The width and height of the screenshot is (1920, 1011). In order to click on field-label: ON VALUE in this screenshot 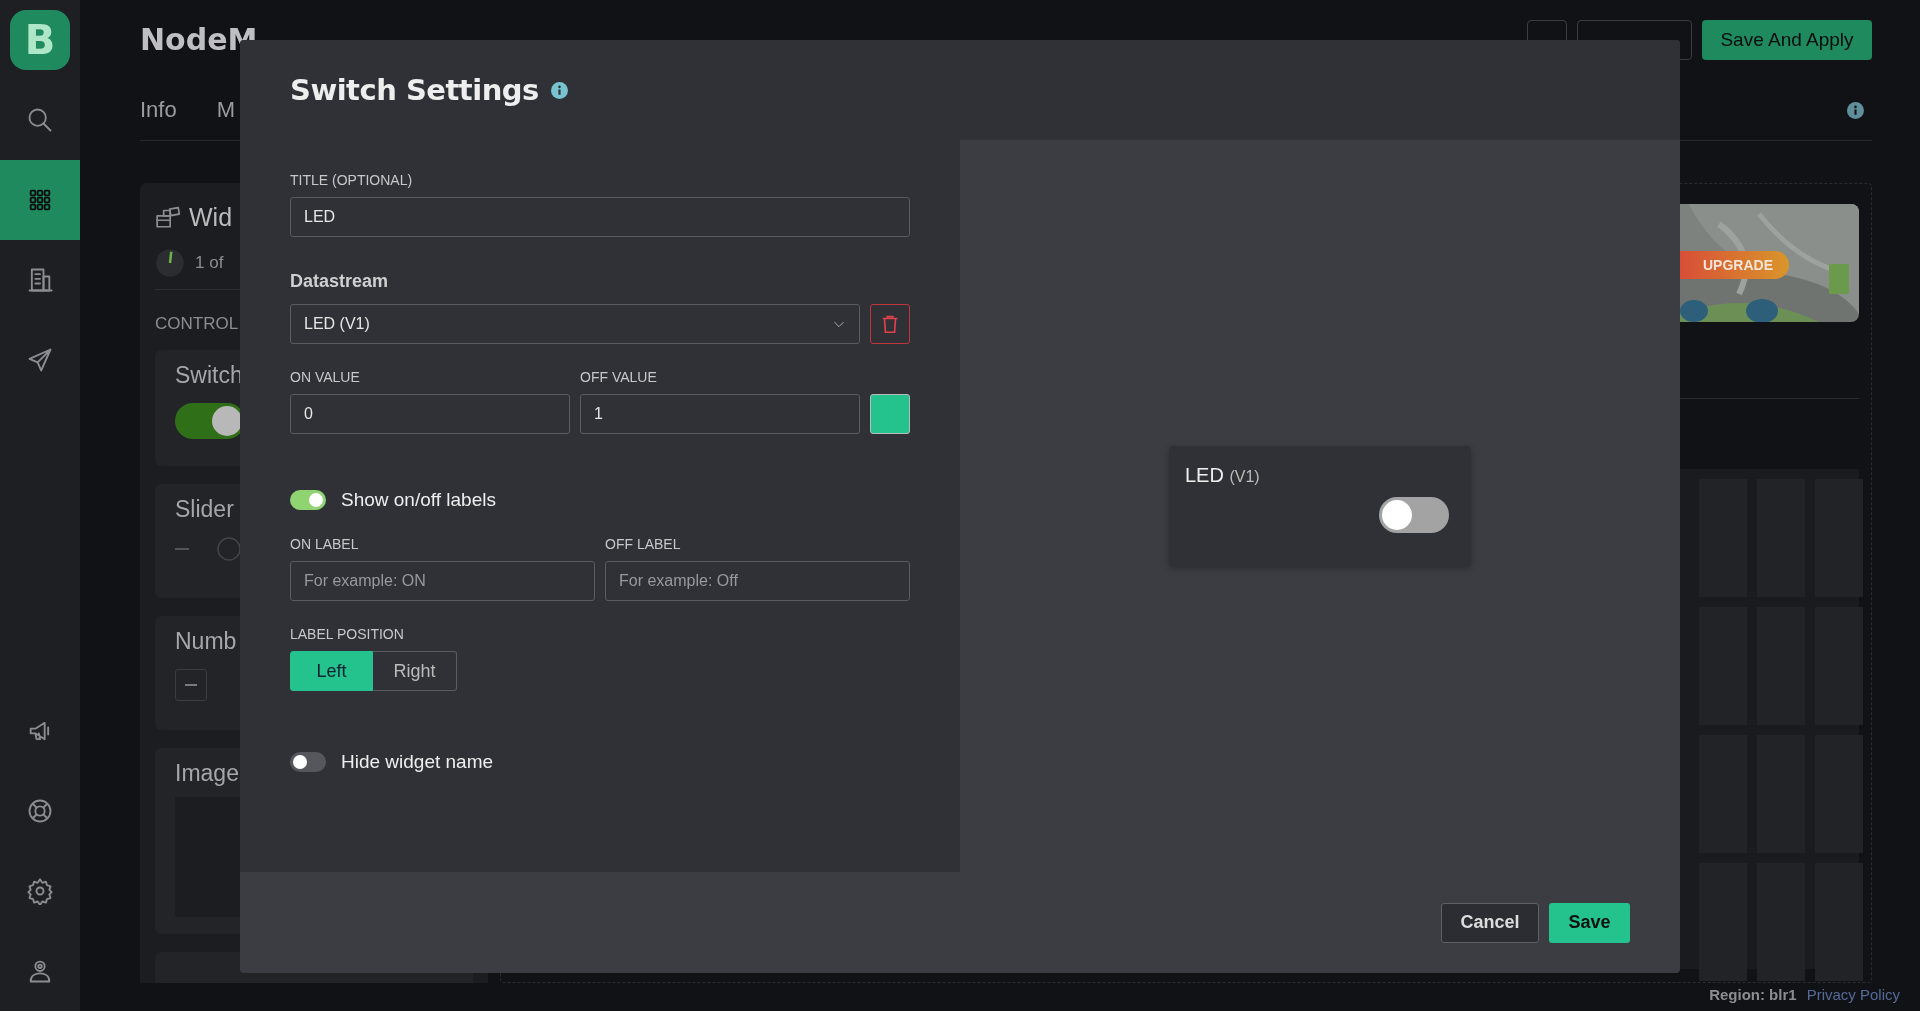, I will do `click(325, 377)`.